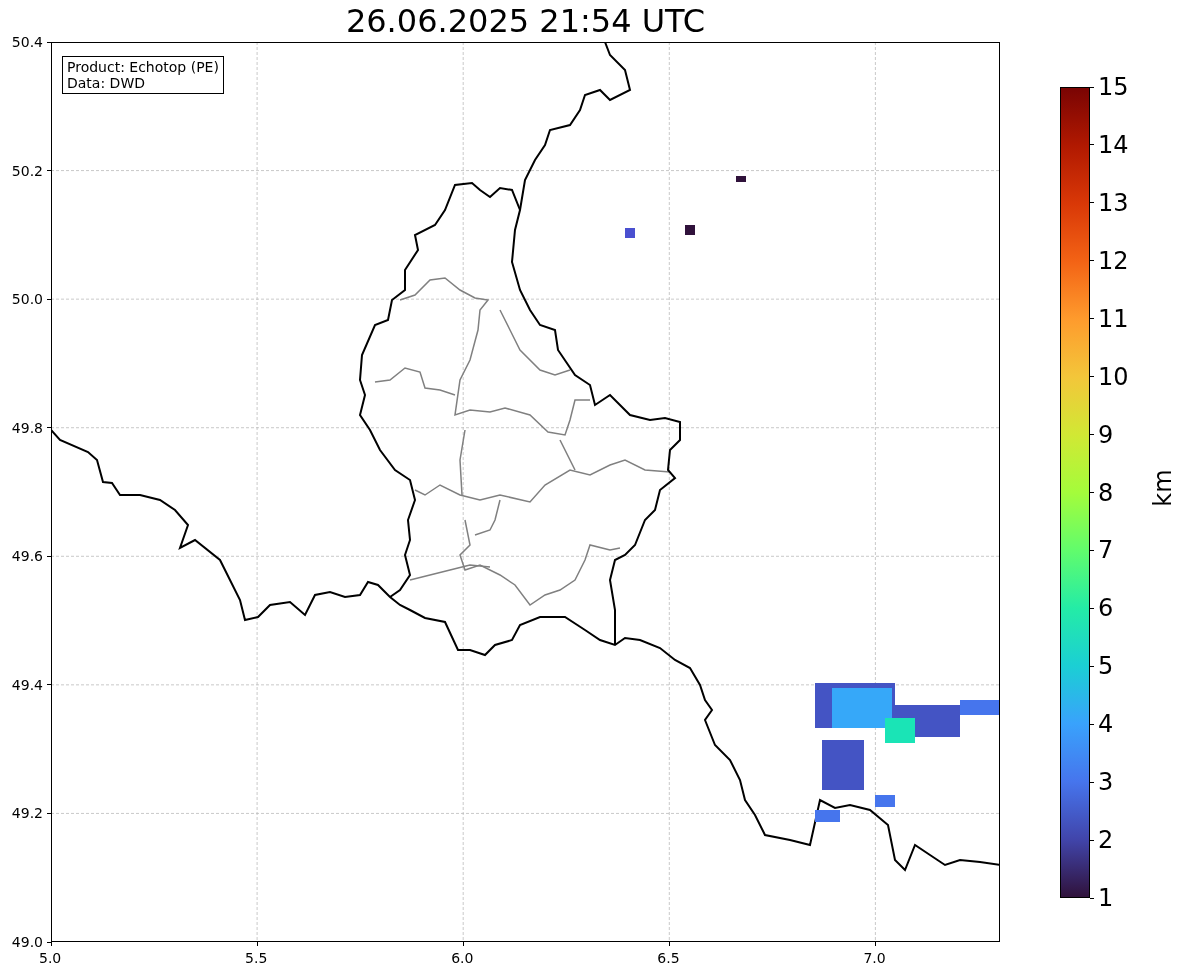 The height and width of the screenshot is (976, 1178). What do you see at coordinates (1106, 434) in the screenshot?
I see `colorbar-tick-label: 9` at bounding box center [1106, 434].